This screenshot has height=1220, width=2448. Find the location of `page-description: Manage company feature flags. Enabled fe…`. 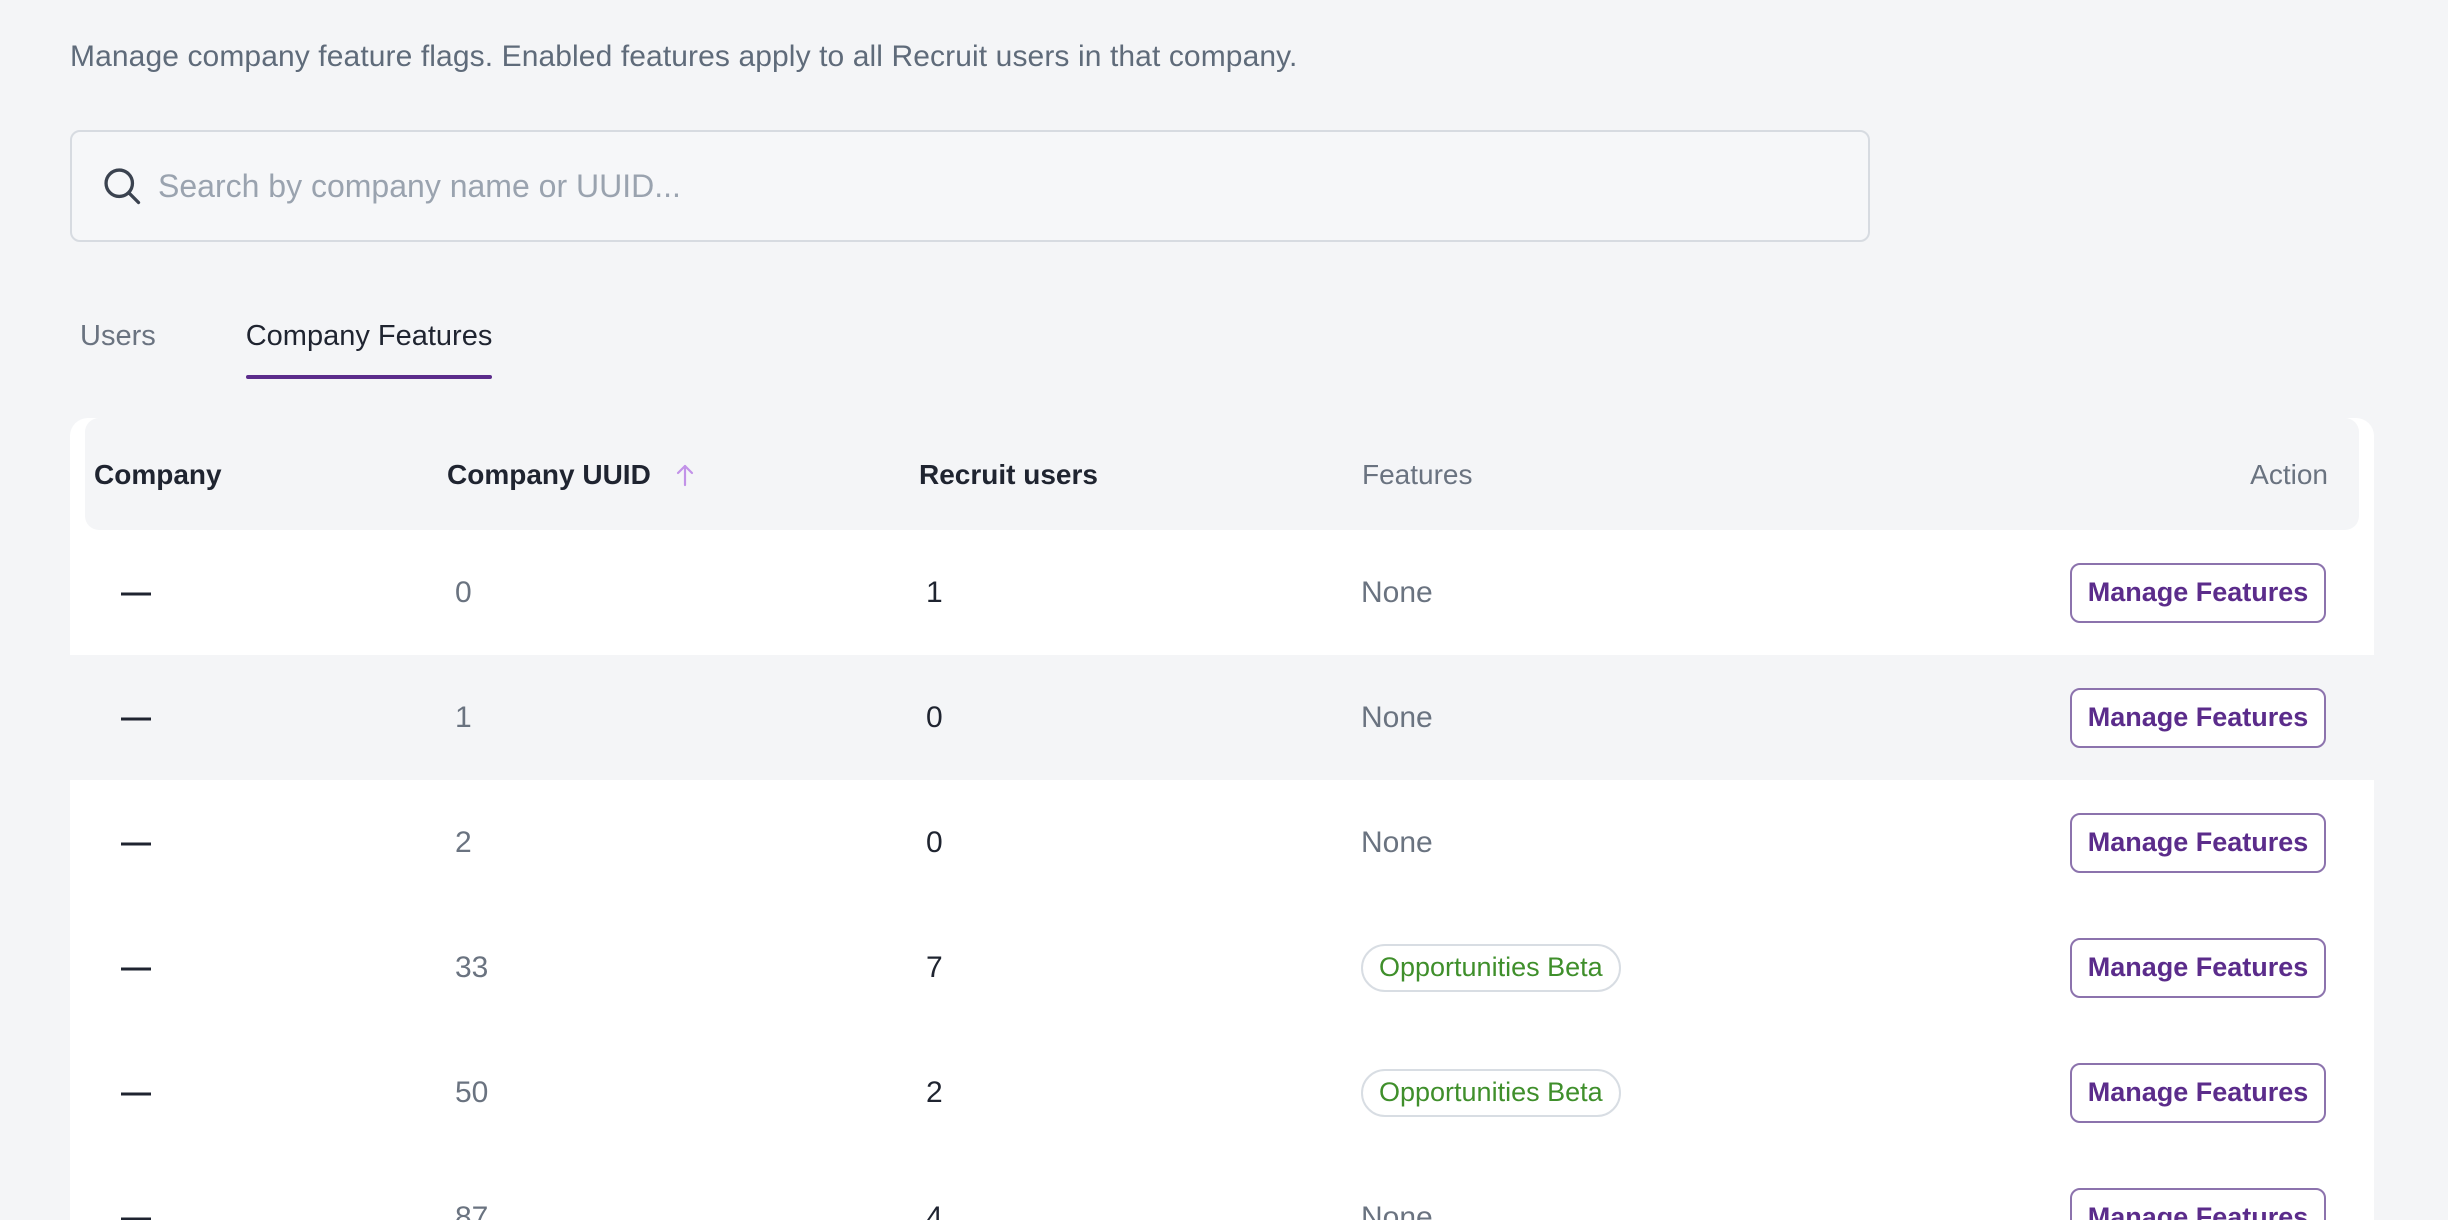

page-description: Manage company feature flags. Enabled fe… is located at coordinates (684, 56).